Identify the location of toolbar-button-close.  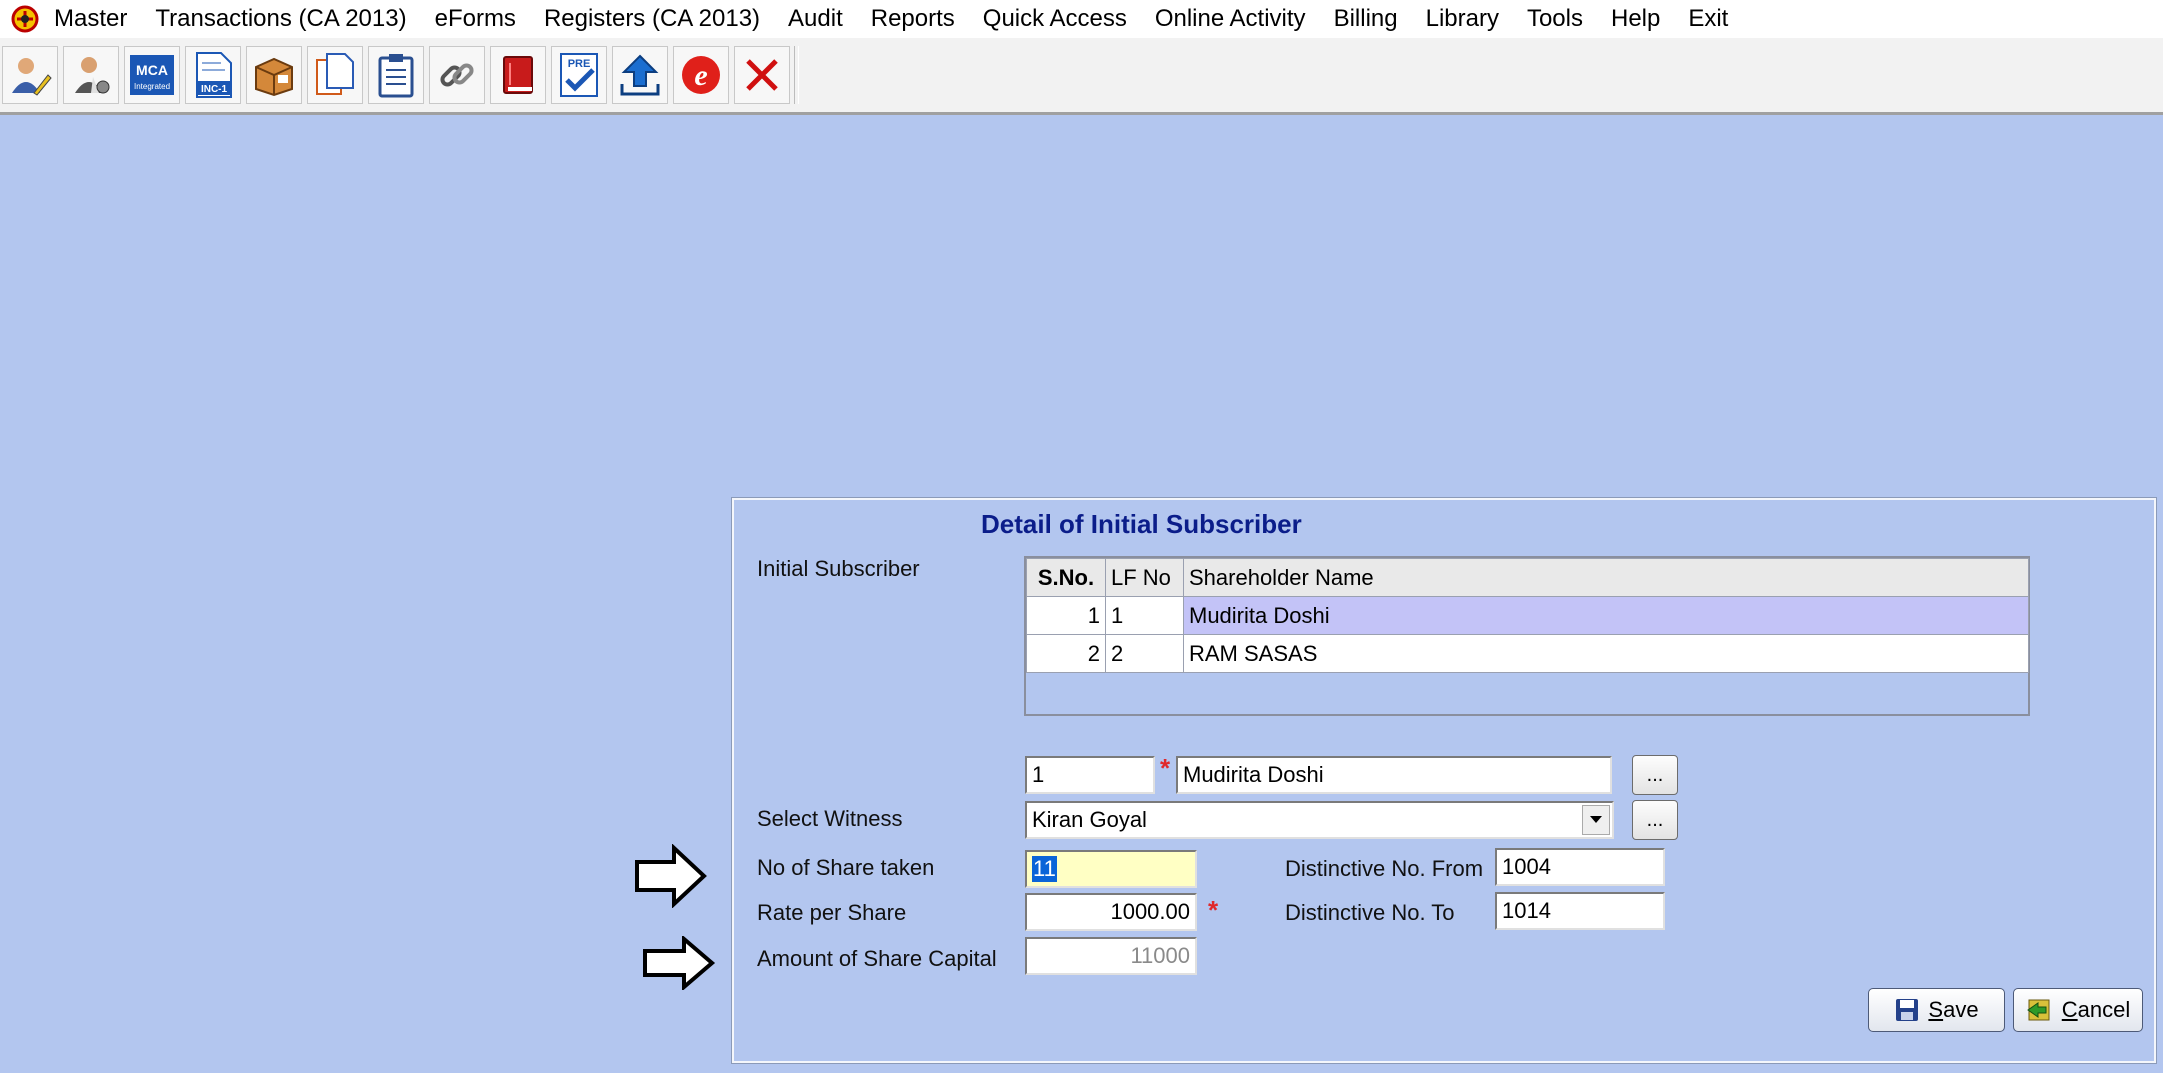
(762, 75).